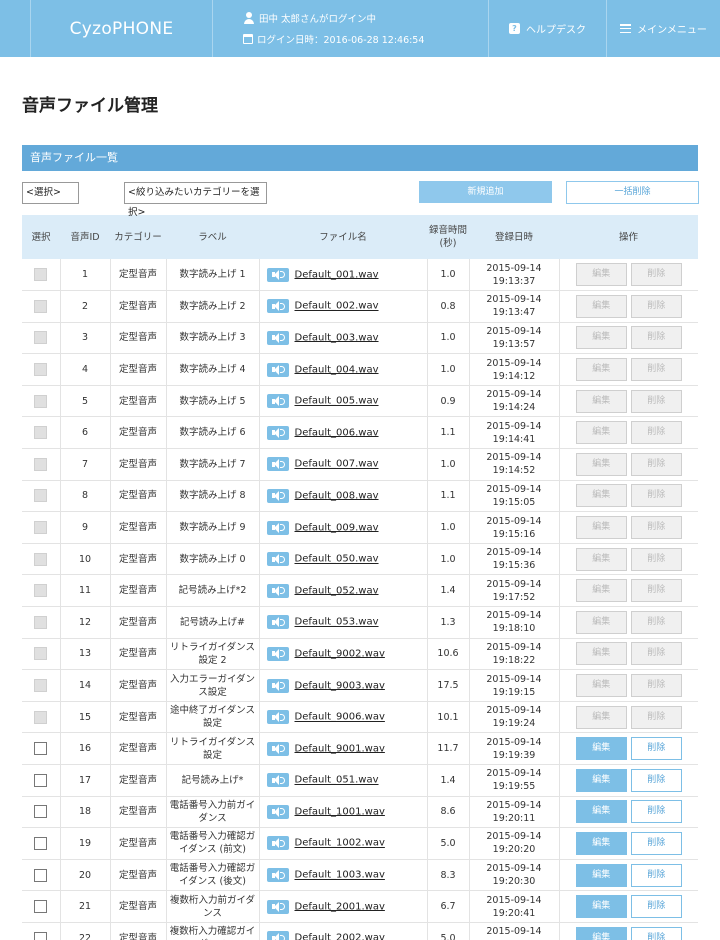 The image size is (720, 940). I want to click on row-date: 2015-09-14 19:20:11, so click(514, 812).